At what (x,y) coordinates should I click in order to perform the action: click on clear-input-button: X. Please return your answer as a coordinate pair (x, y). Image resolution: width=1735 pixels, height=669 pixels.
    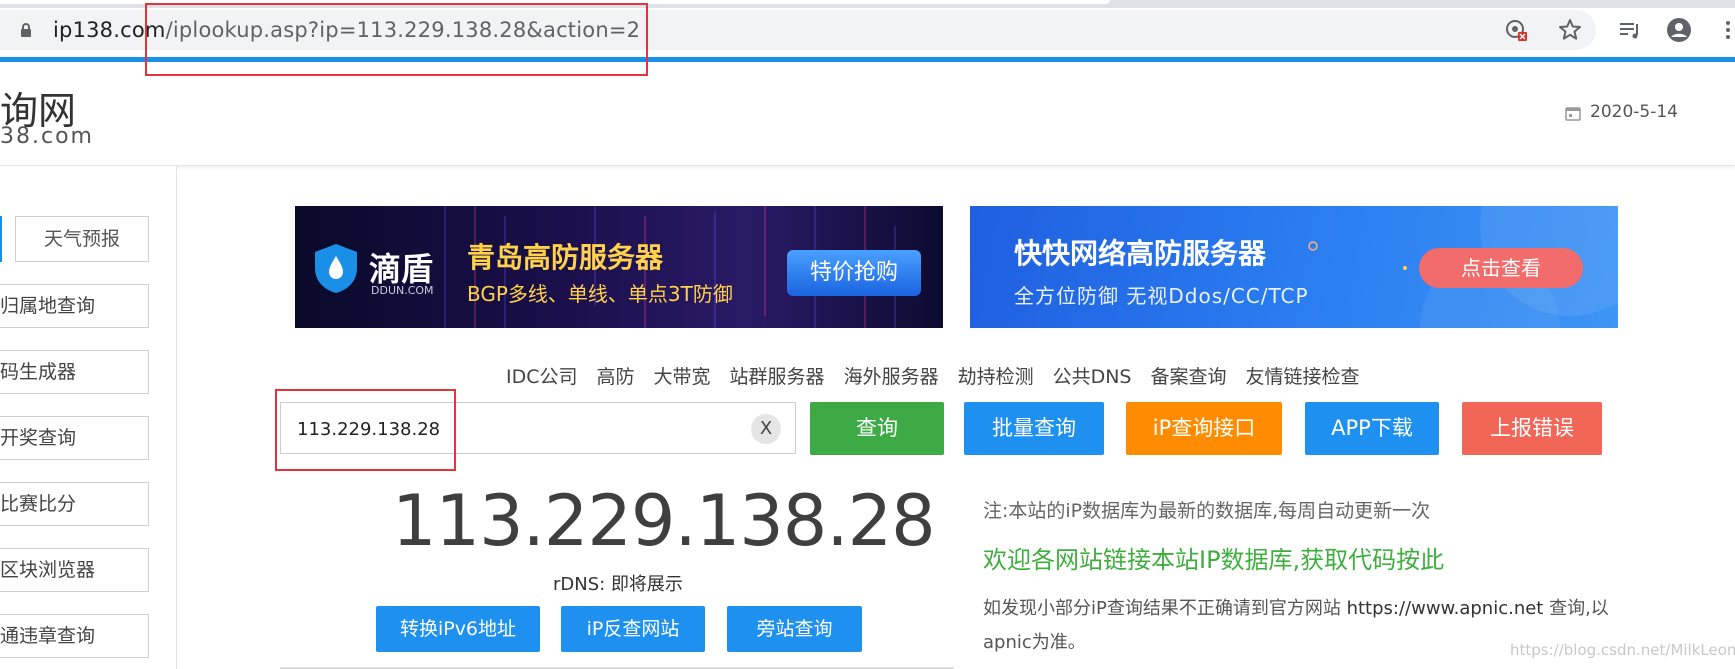
    Looking at the image, I should click on (766, 429).